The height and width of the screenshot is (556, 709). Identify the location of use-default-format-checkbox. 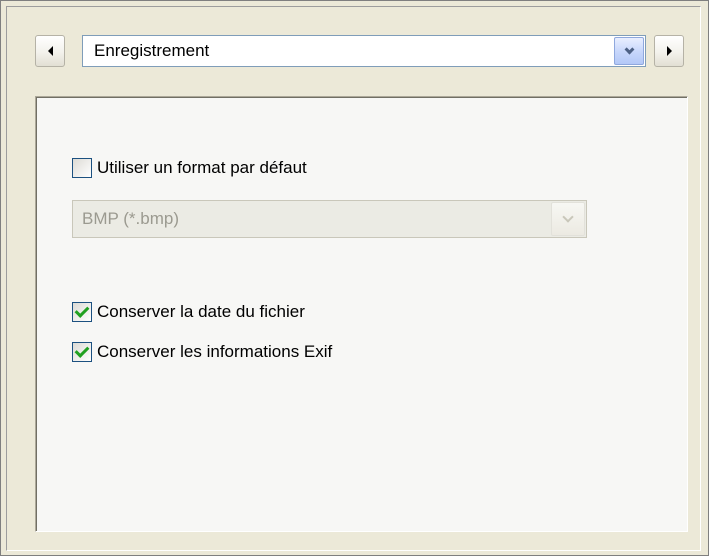
(82, 168).